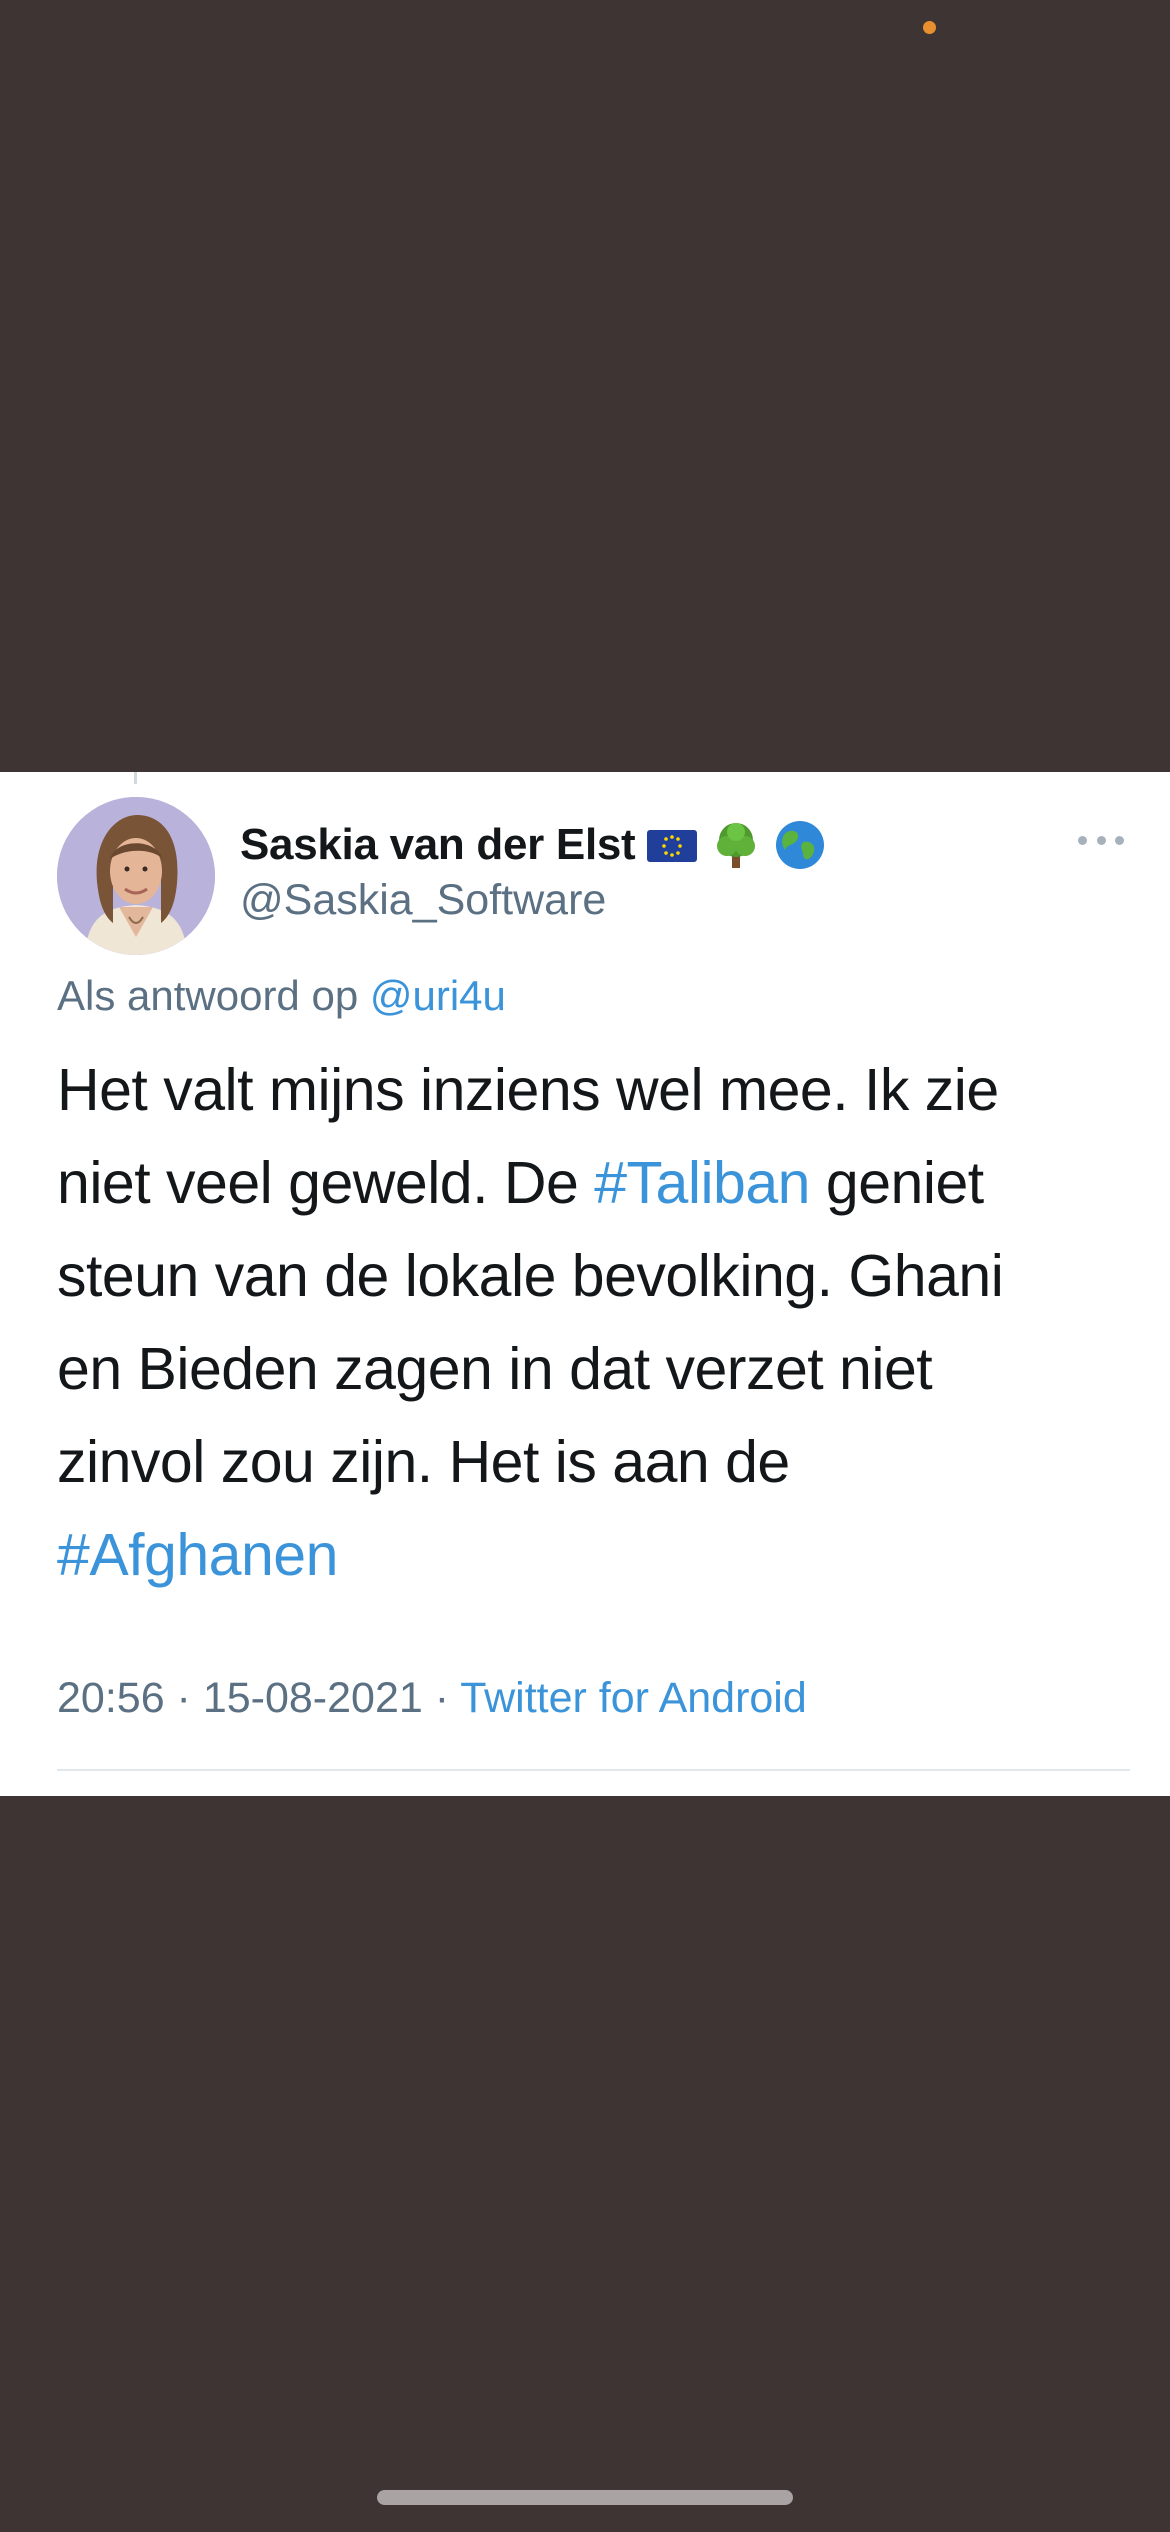 This screenshot has width=1170, height=2532. I want to click on tweet-line: niet veel geweld. De #Taliban geniet, so click(597, 1183).